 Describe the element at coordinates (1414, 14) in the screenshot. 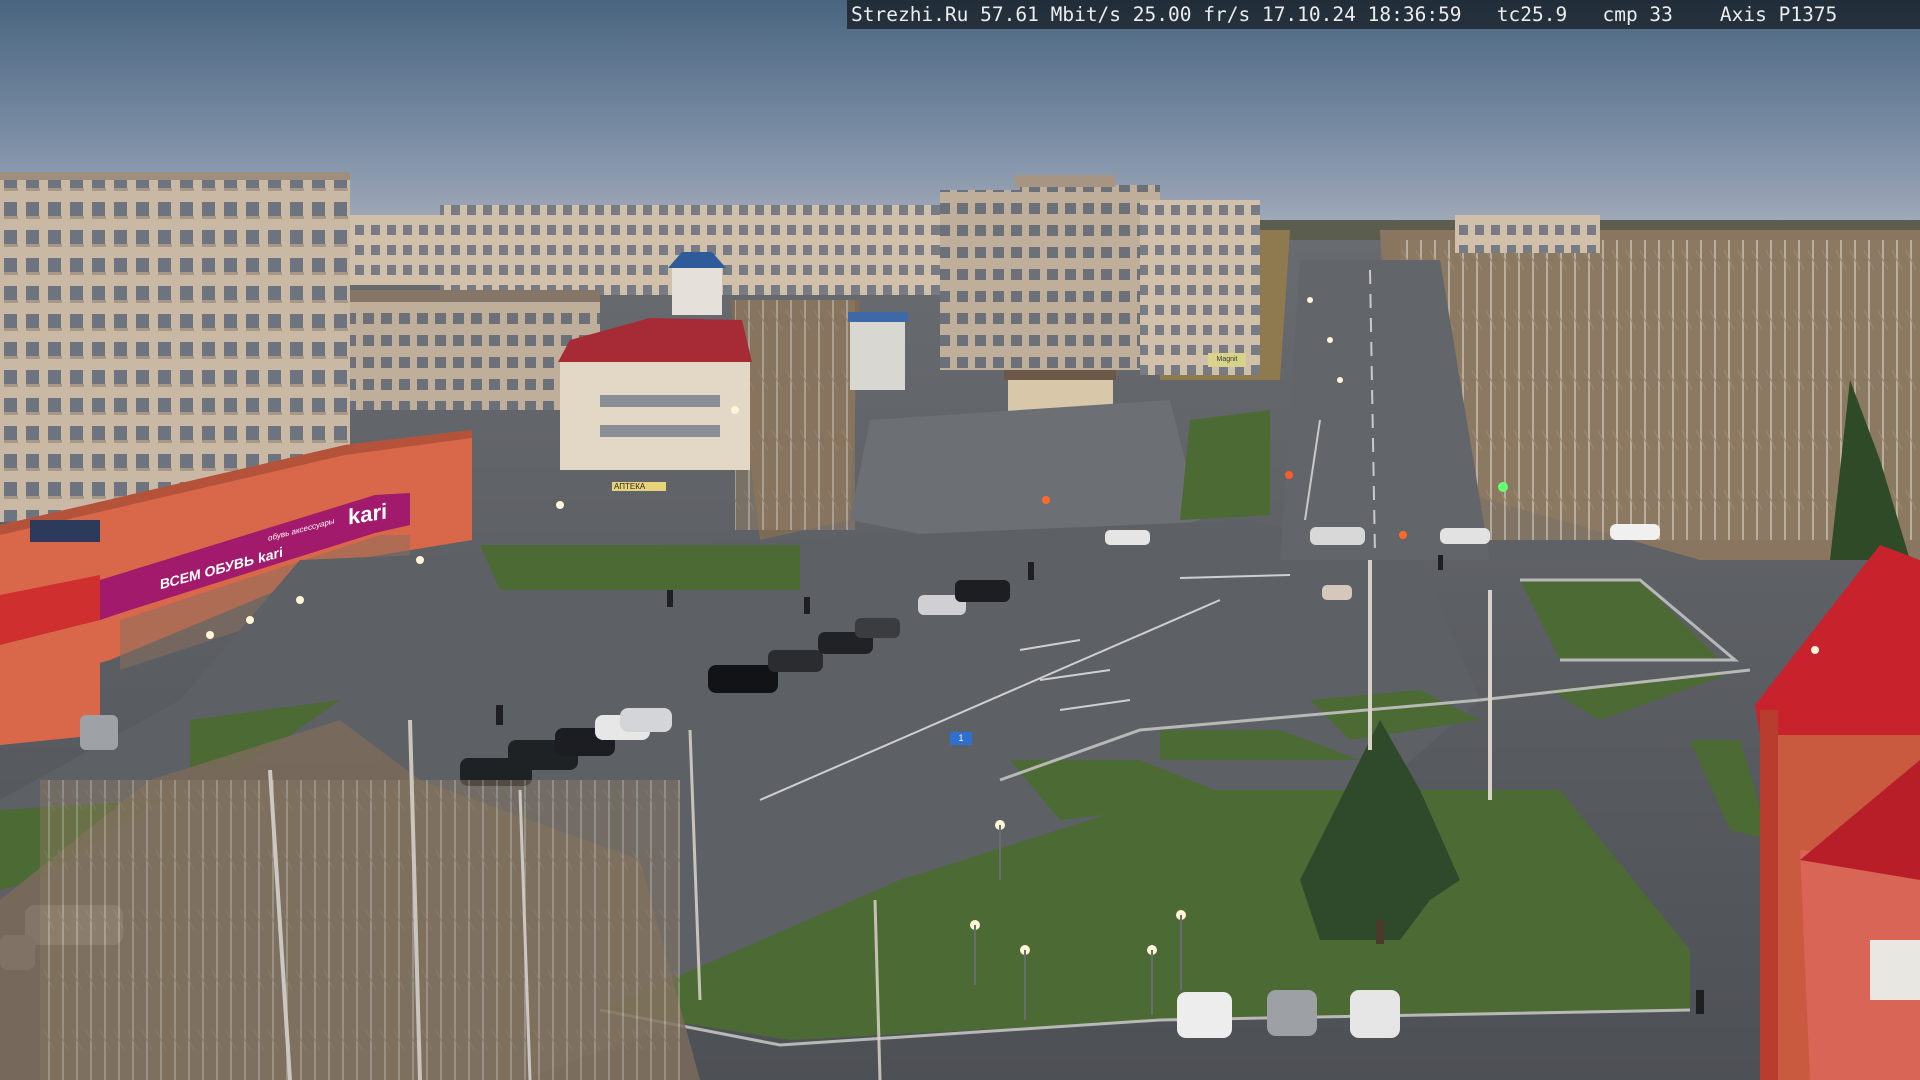

I see `osd-time: 18:36:59` at that location.